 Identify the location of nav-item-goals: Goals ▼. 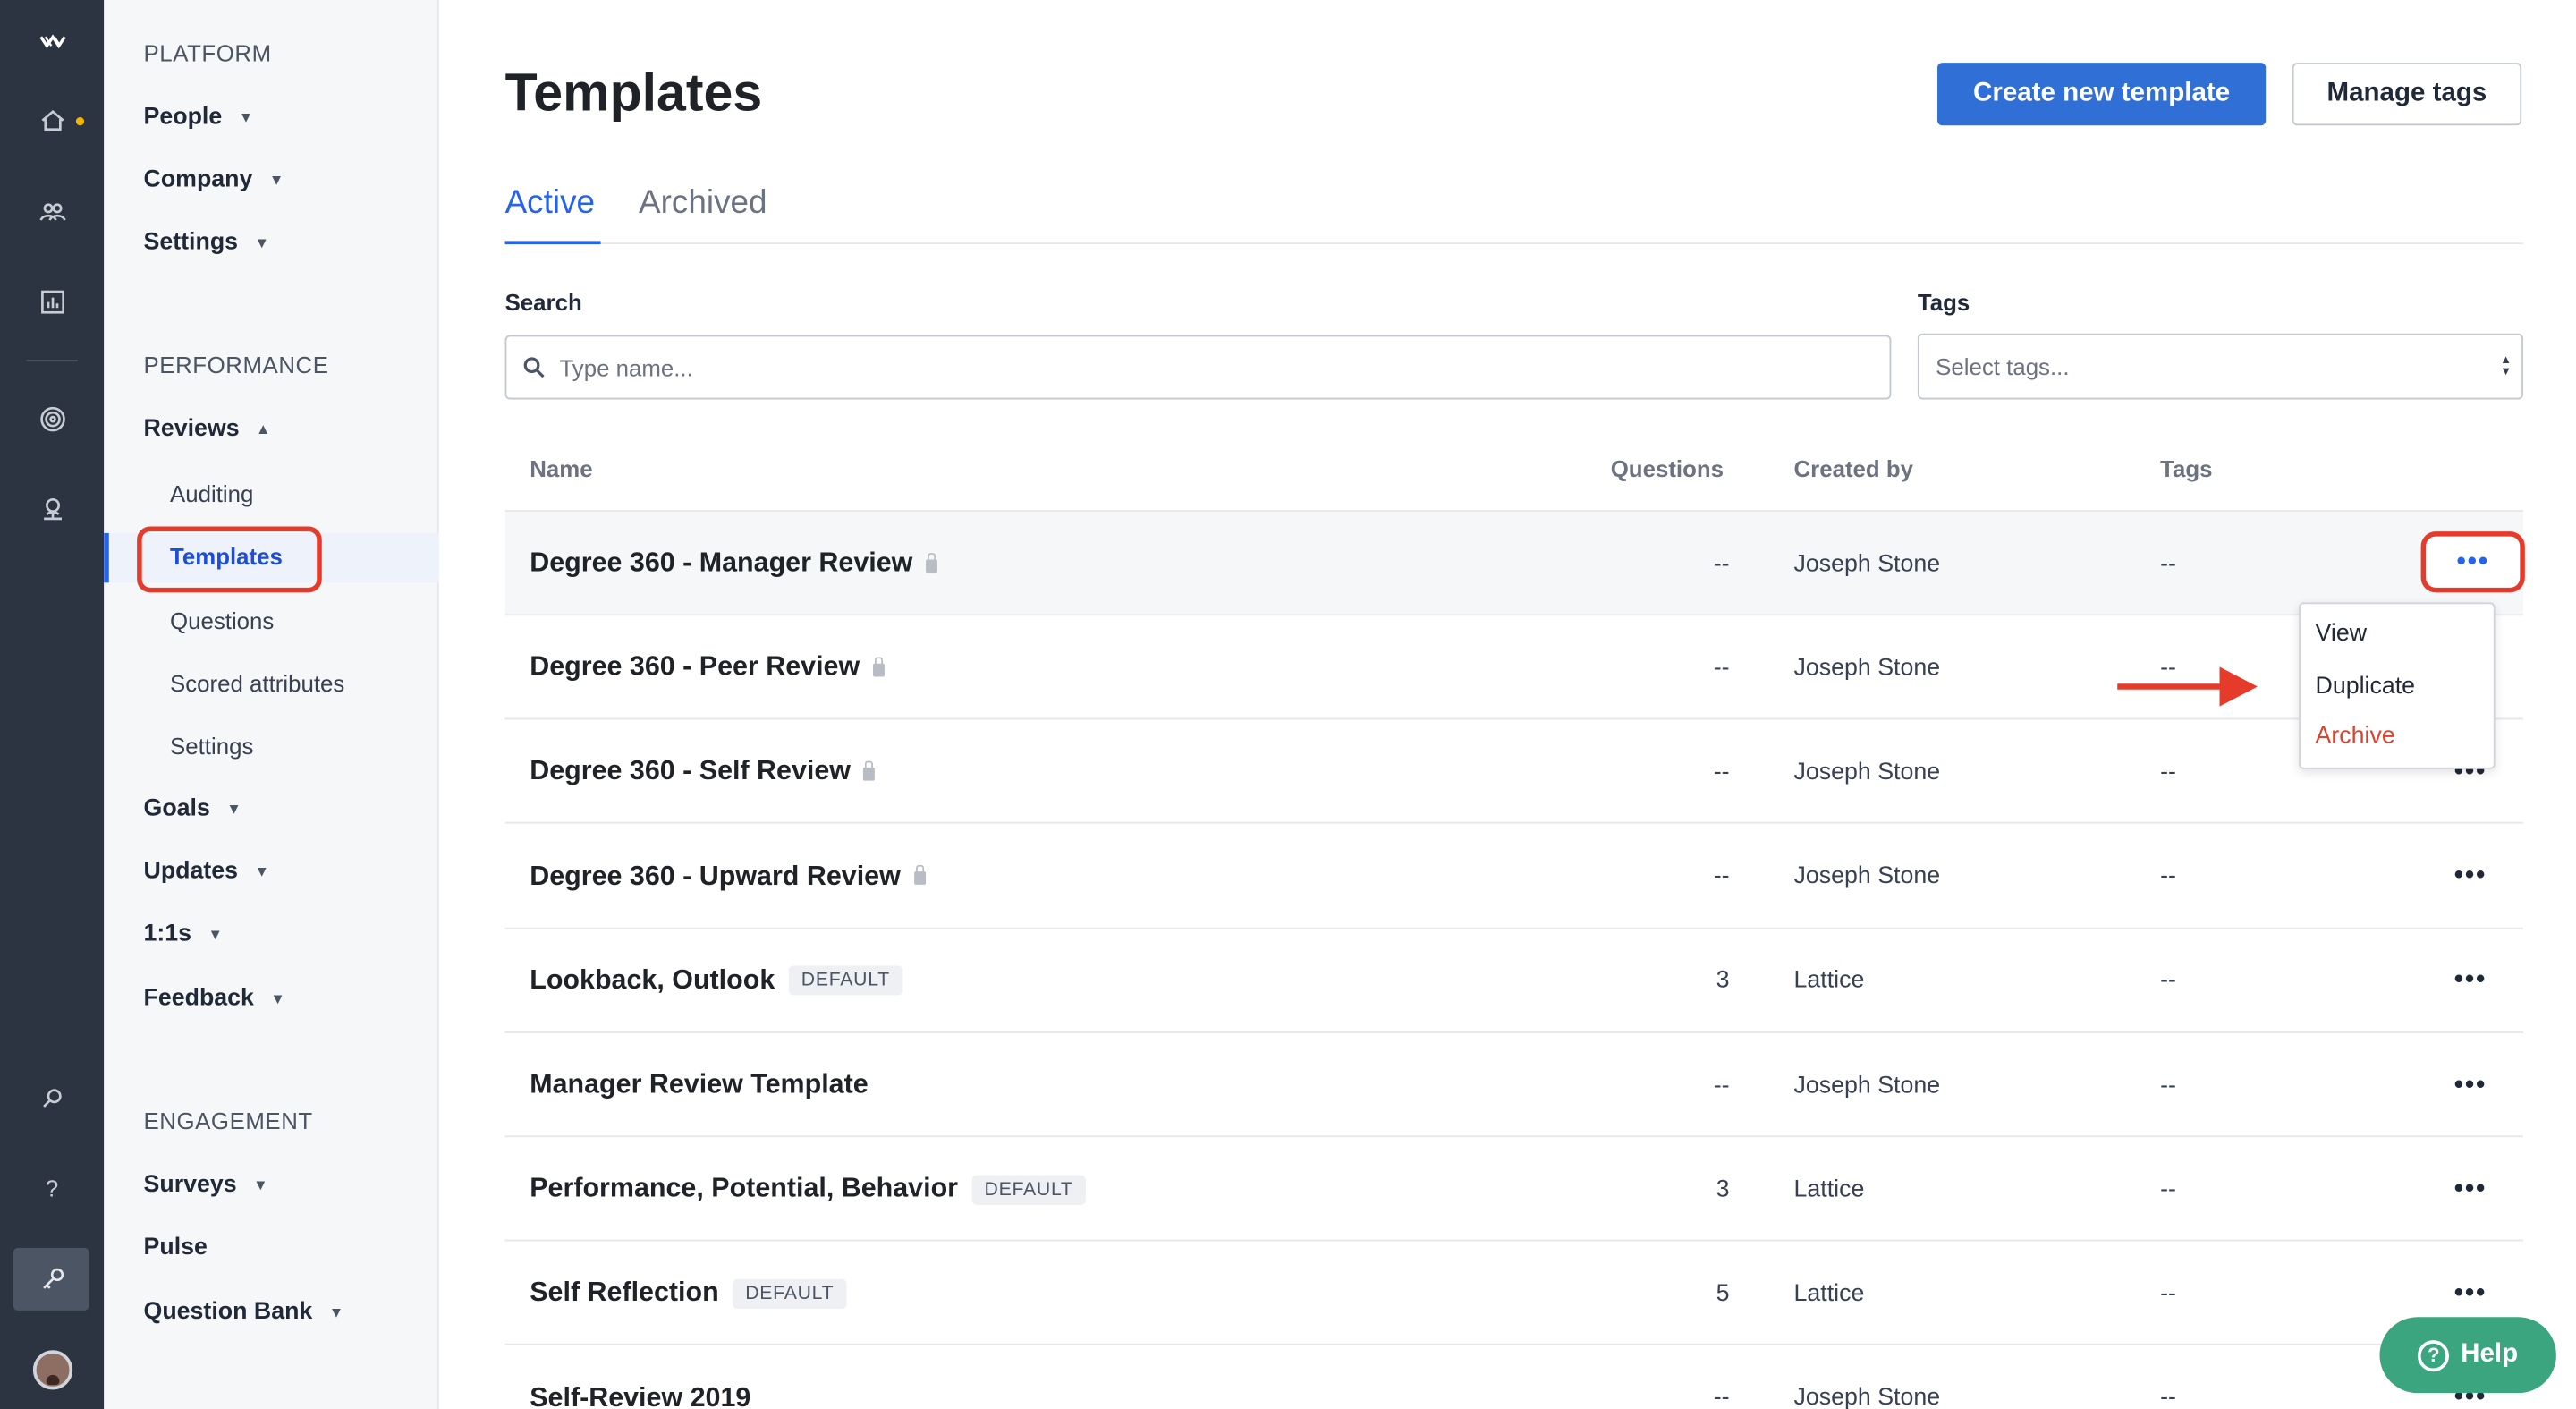
(193, 809).